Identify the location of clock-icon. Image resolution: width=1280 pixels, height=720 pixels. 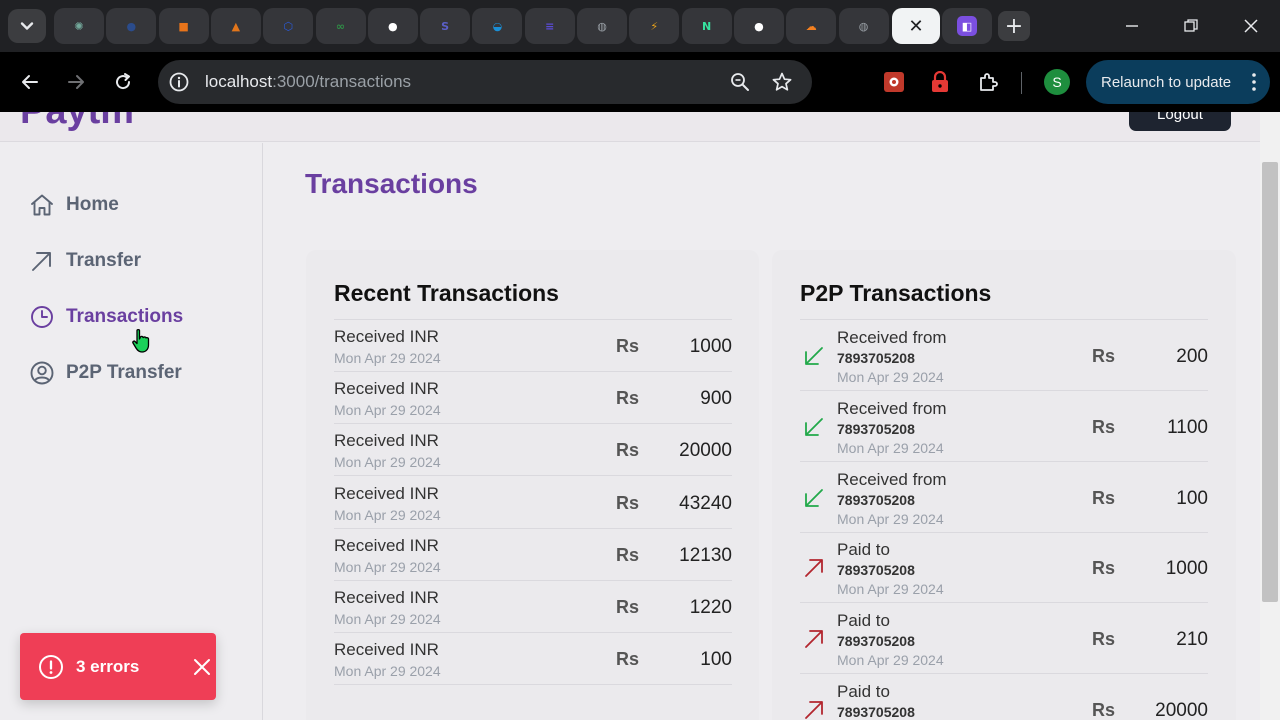
(42, 317).